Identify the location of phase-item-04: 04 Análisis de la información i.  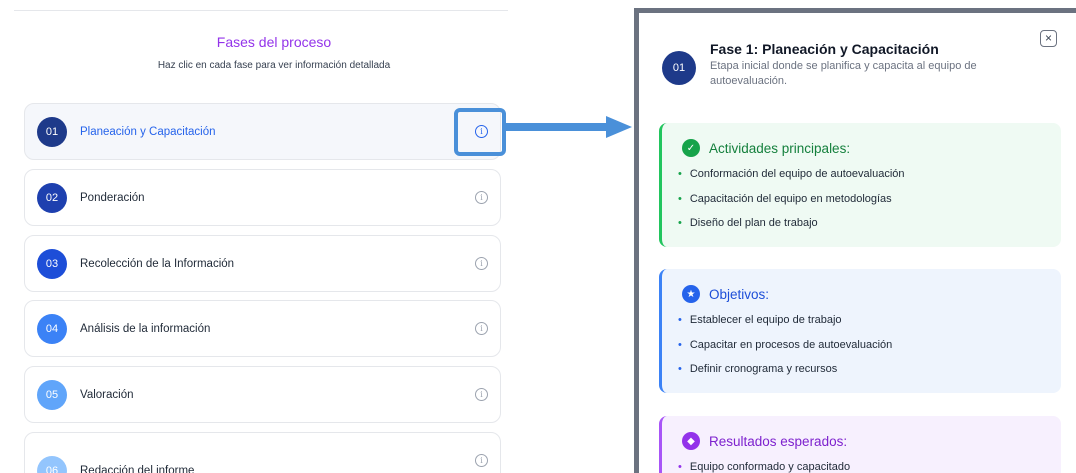
(262, 328).